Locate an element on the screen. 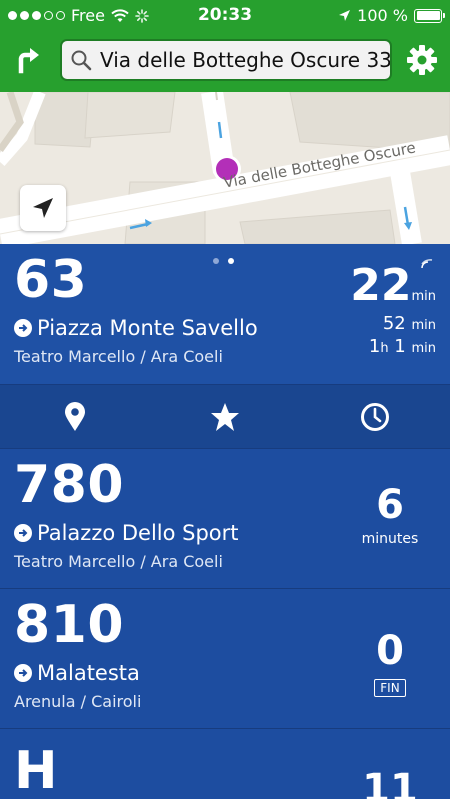 The width and height of the screenshot is (450, 799). route-actions-bar is located at coordinates (225, 416).